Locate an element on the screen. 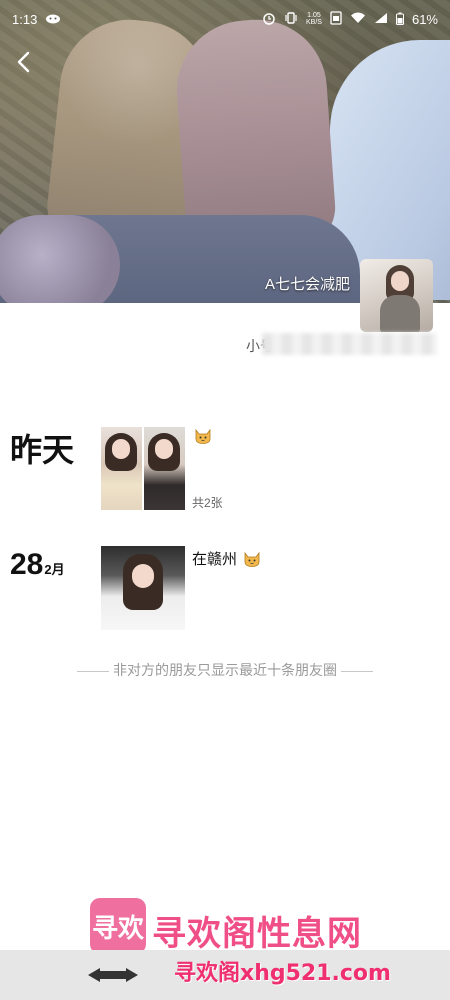  avatar-body is located at coordinates (400, 313).